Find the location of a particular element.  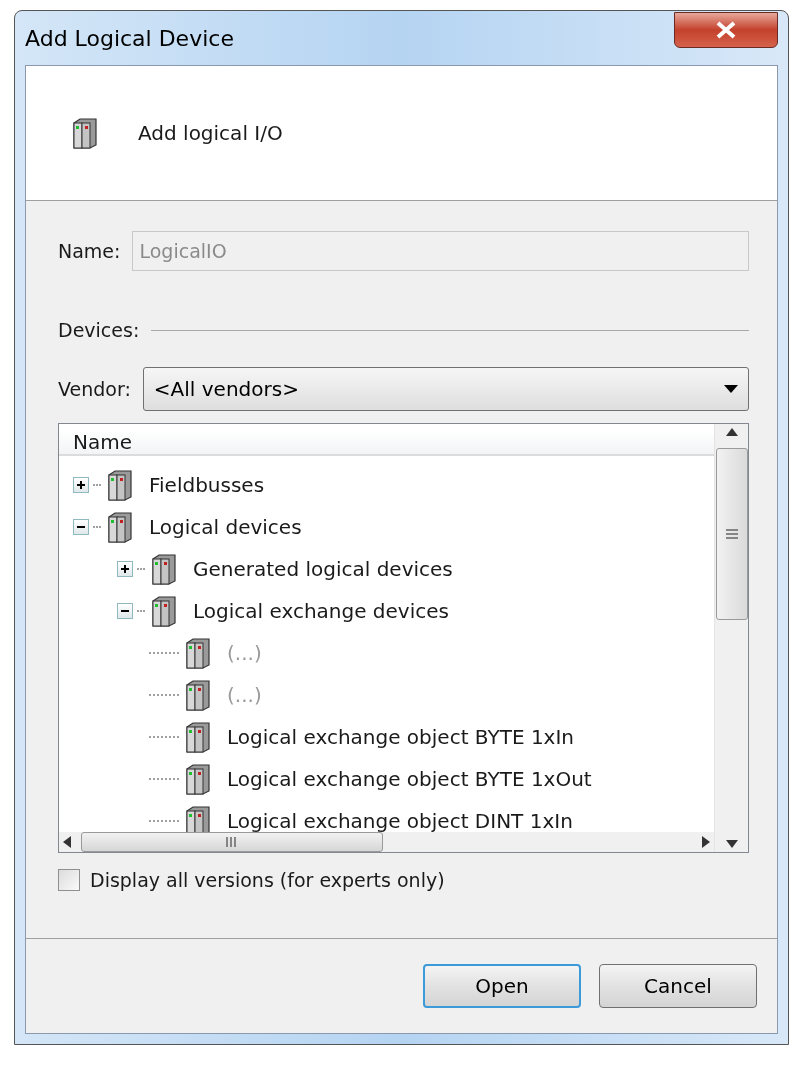

window-title: Add Logical Device is located at coordinates (129, 38).